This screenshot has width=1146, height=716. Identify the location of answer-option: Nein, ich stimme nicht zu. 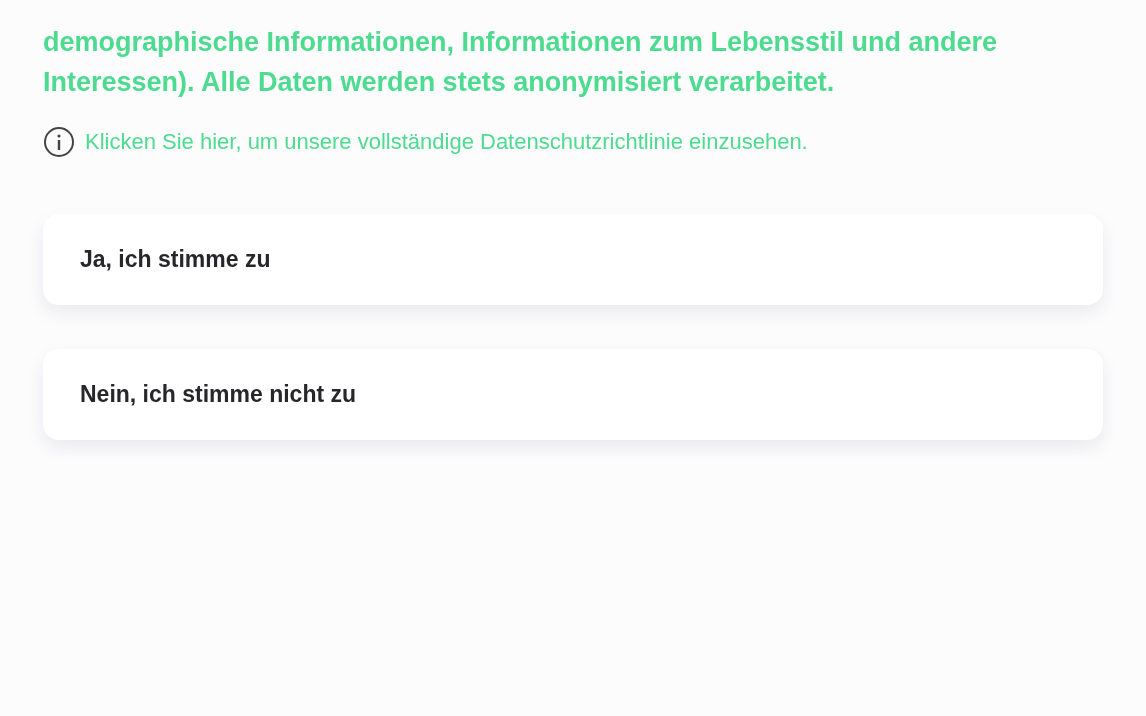
(573, 394).